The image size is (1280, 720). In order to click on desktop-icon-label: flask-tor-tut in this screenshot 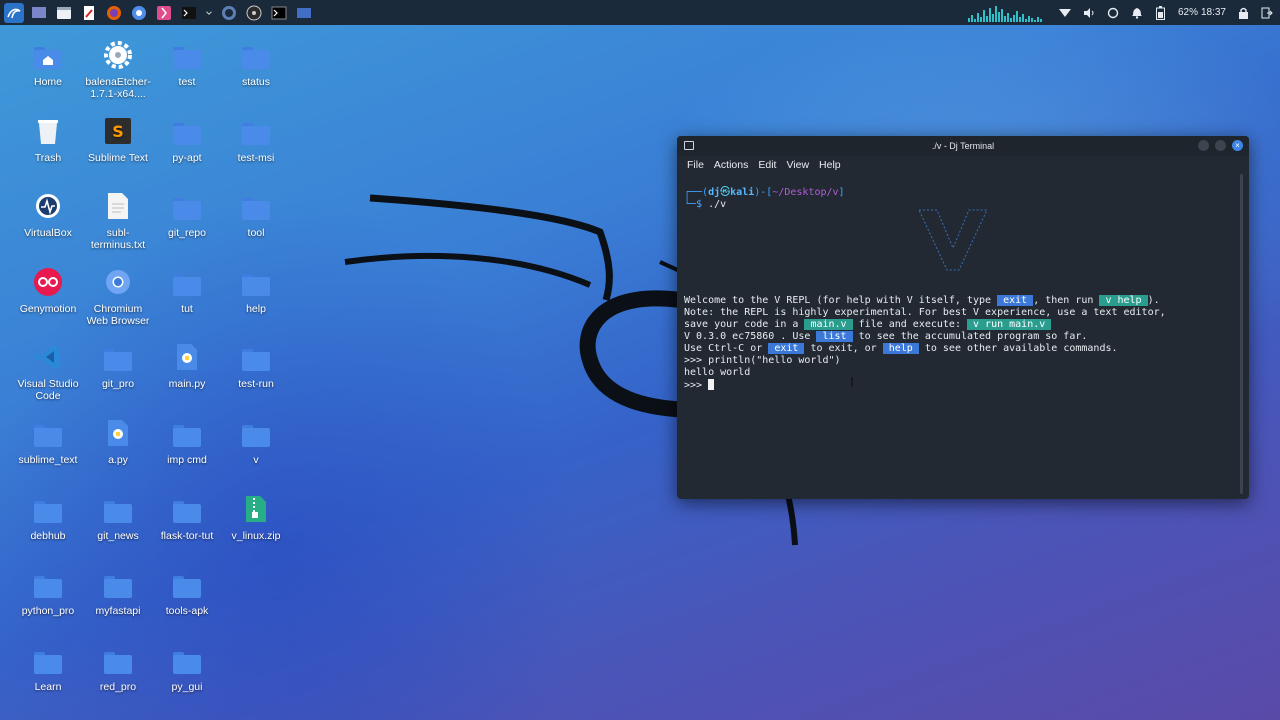, I will do `click(187, 536)`.